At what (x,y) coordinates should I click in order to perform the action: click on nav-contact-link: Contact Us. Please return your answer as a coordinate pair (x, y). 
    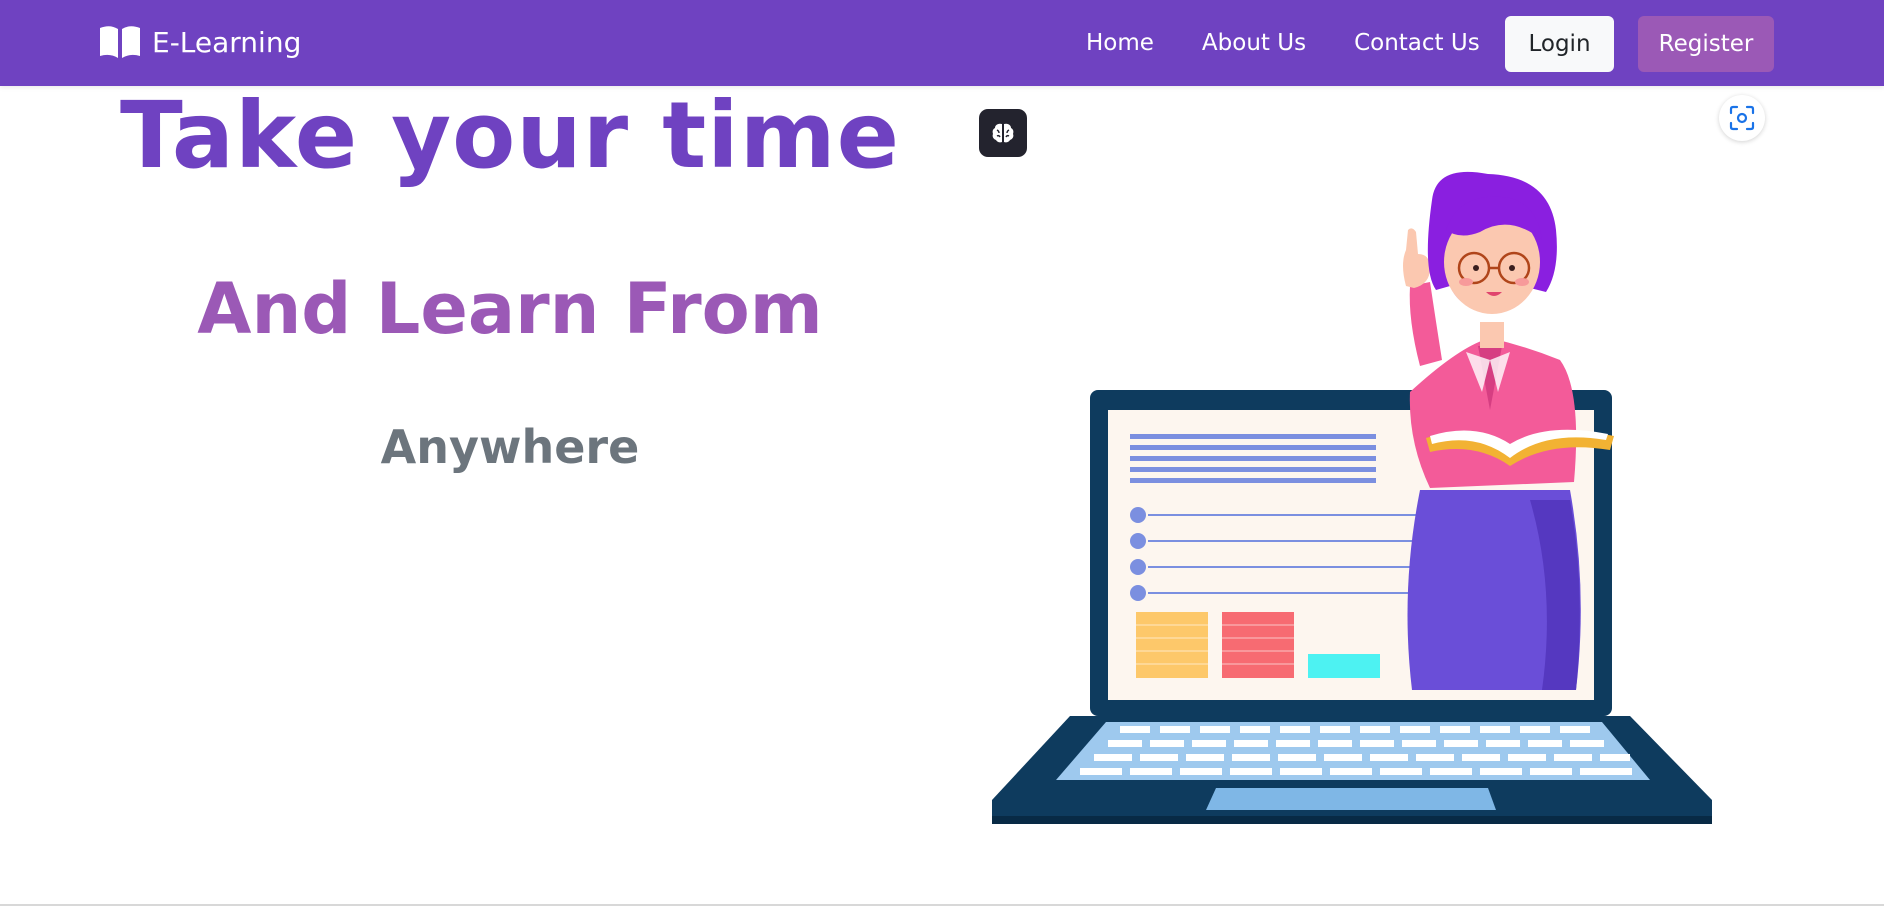
    Looking at the image, I should click on (1417, 43).